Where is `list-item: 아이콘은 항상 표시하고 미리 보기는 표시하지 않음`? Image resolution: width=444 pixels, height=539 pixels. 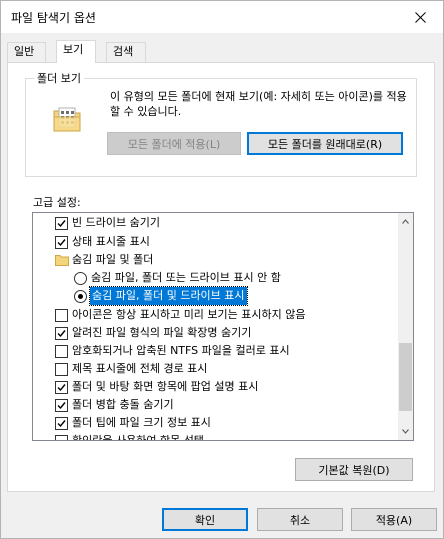 list-item: 아이콘은 항상 표시하고 미리 보기는 표시하지 않음 is located at coordinates (213, 315).